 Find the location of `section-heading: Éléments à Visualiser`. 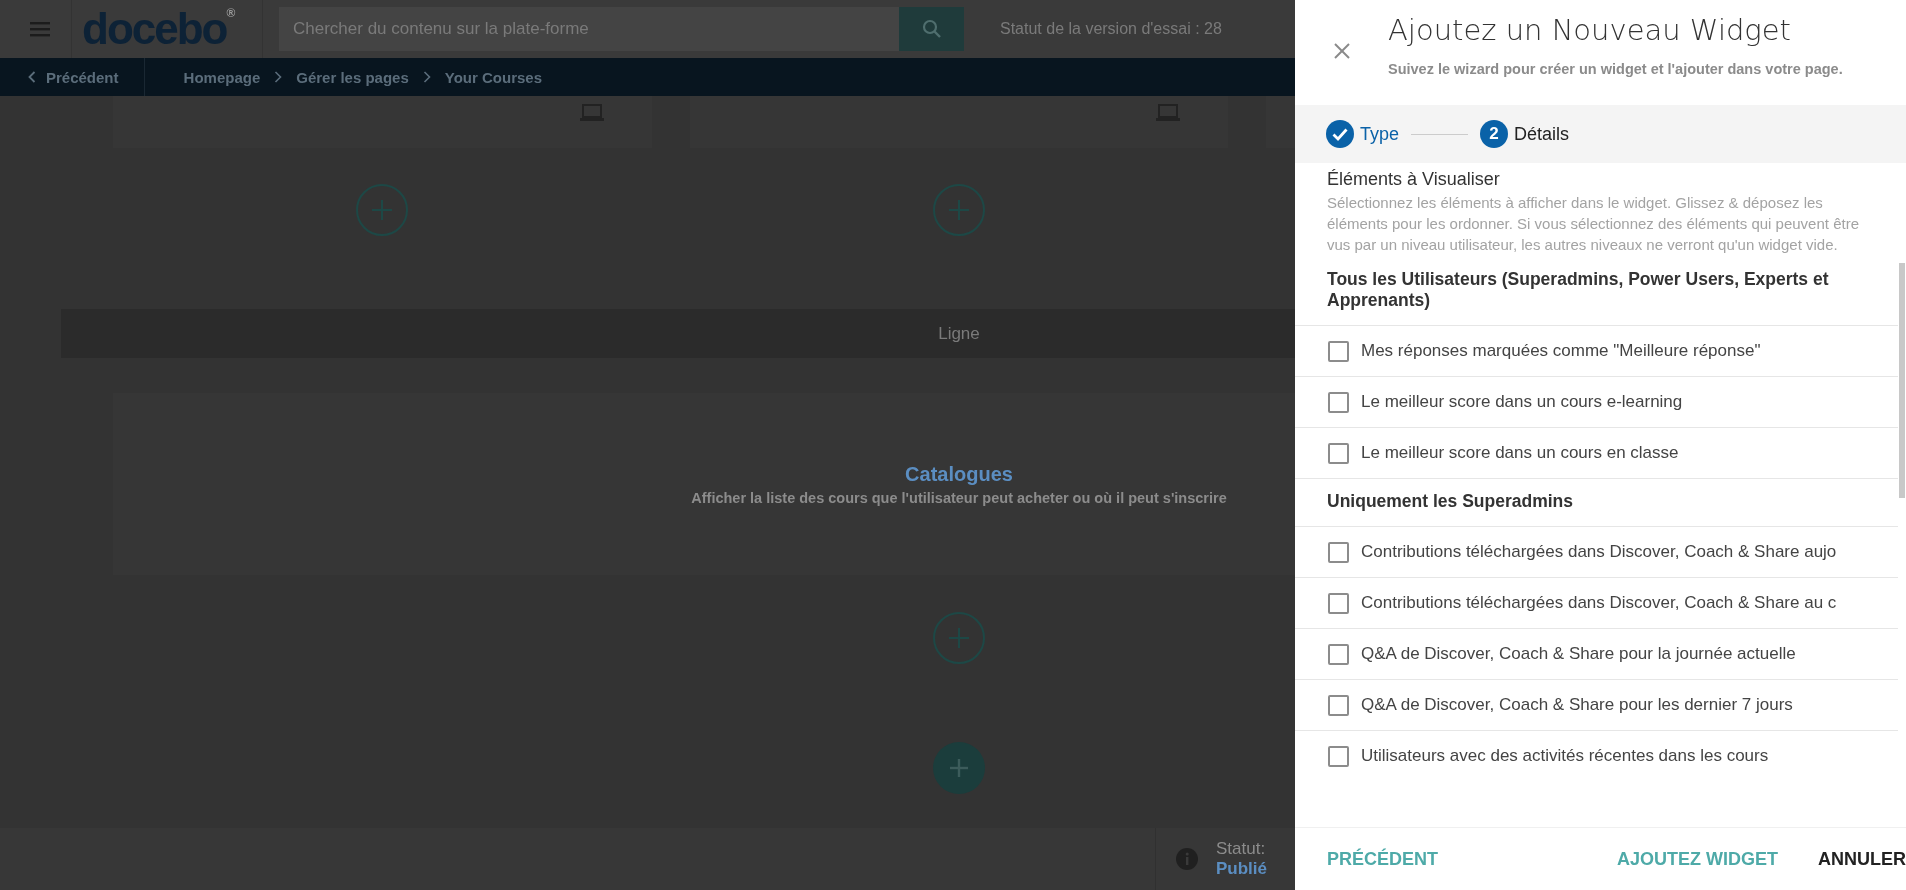

section-heading: Éléments à Visualiser is located at coordinates (1414, 179).